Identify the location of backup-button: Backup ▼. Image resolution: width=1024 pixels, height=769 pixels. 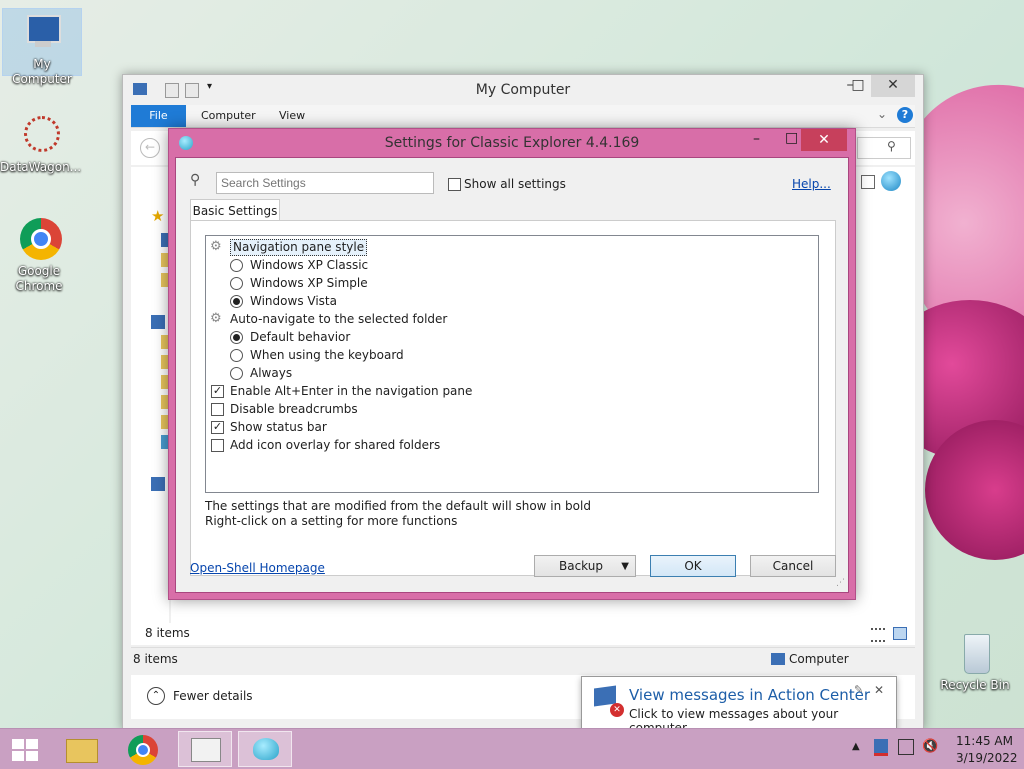
(585, 566).